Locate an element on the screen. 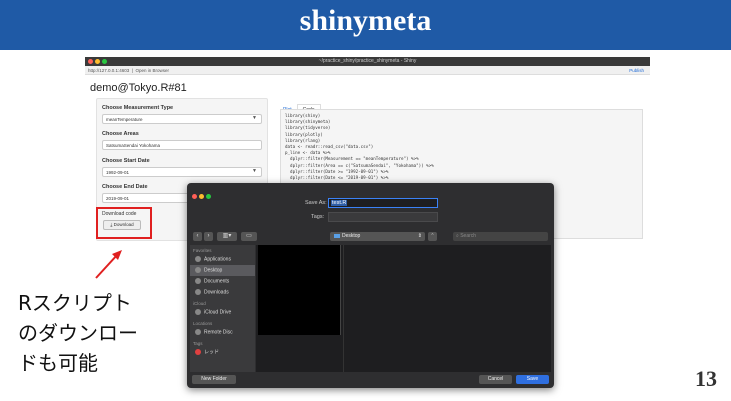  back-button: ‹ is located at coordinates (197, 236).